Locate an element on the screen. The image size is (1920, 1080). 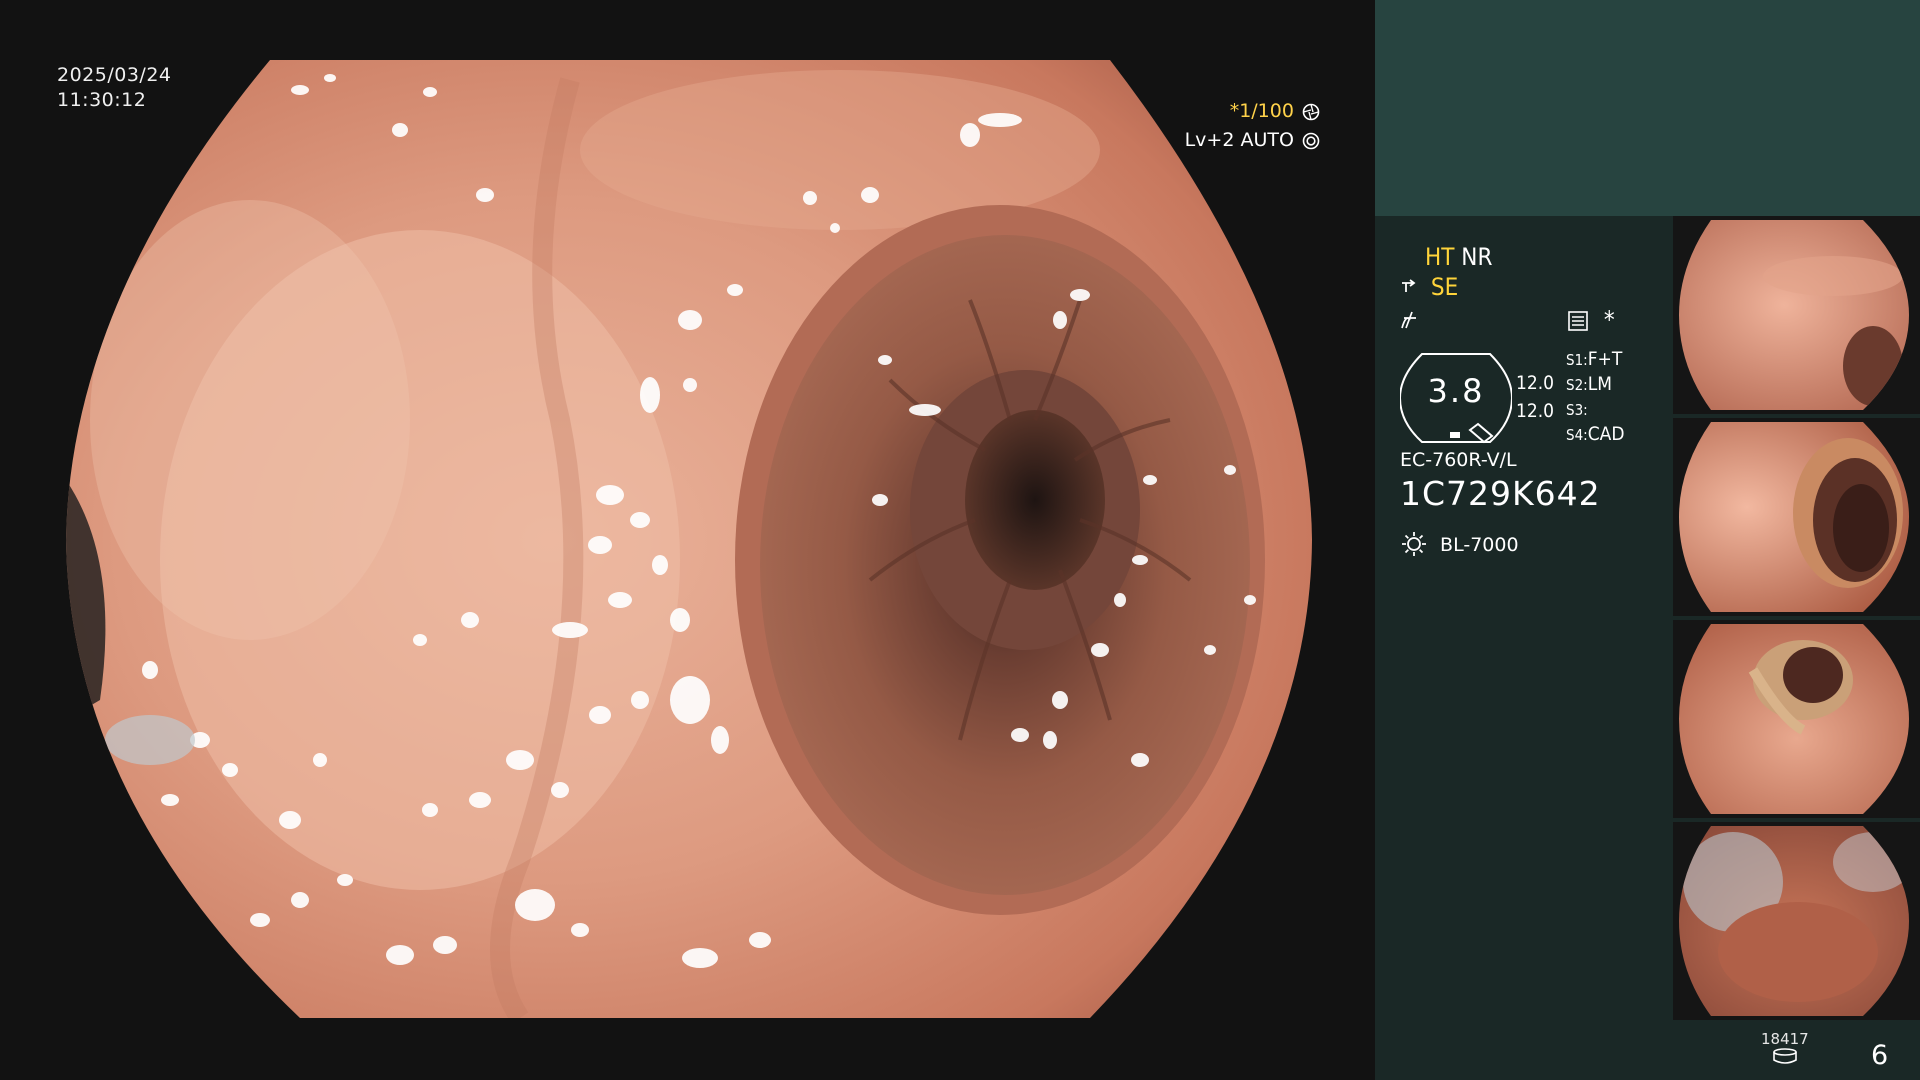
iris-mode: AUTO is located at coordinates (1267, 140).